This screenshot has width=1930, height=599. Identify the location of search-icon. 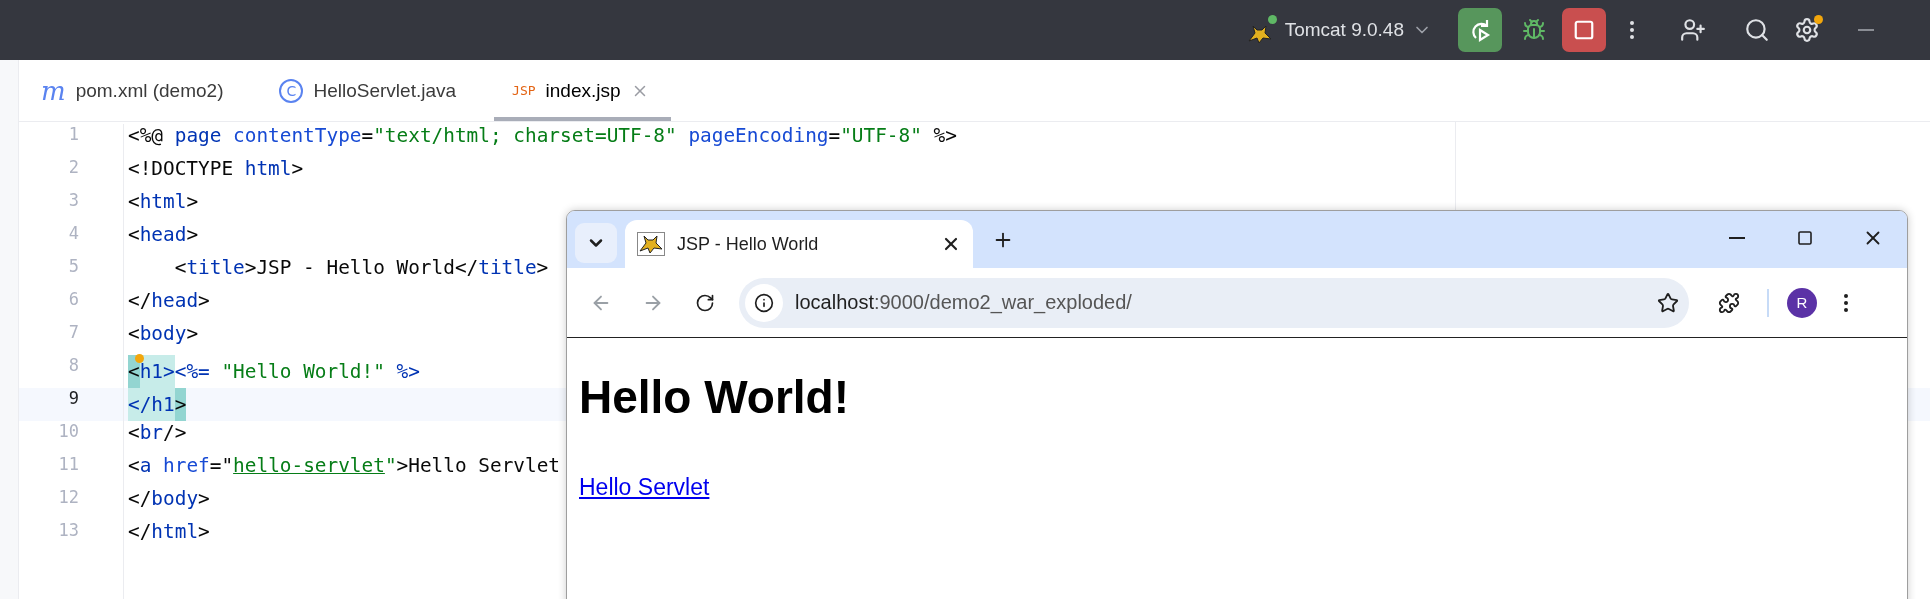
(1757, 30).